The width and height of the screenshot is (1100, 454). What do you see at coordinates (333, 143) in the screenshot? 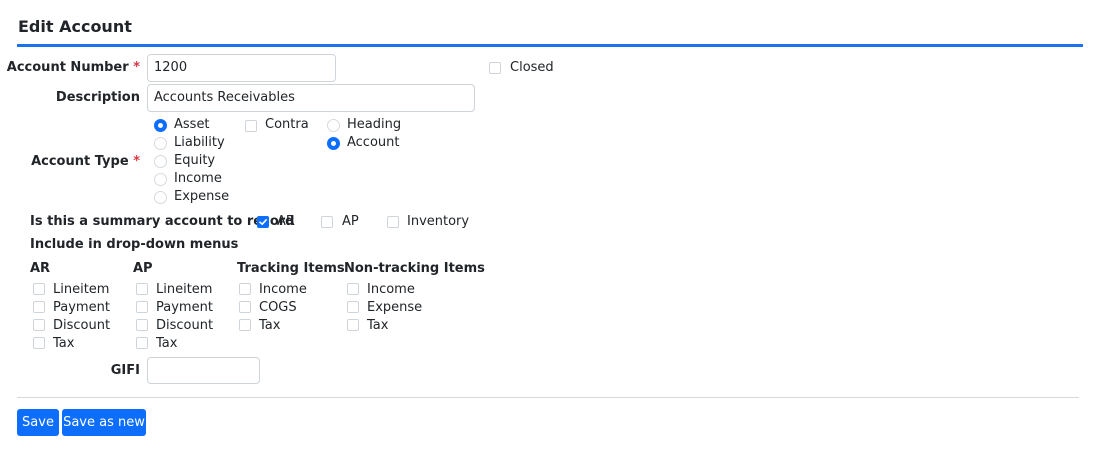
I see `radio-account` at bounding box center [333, 143].